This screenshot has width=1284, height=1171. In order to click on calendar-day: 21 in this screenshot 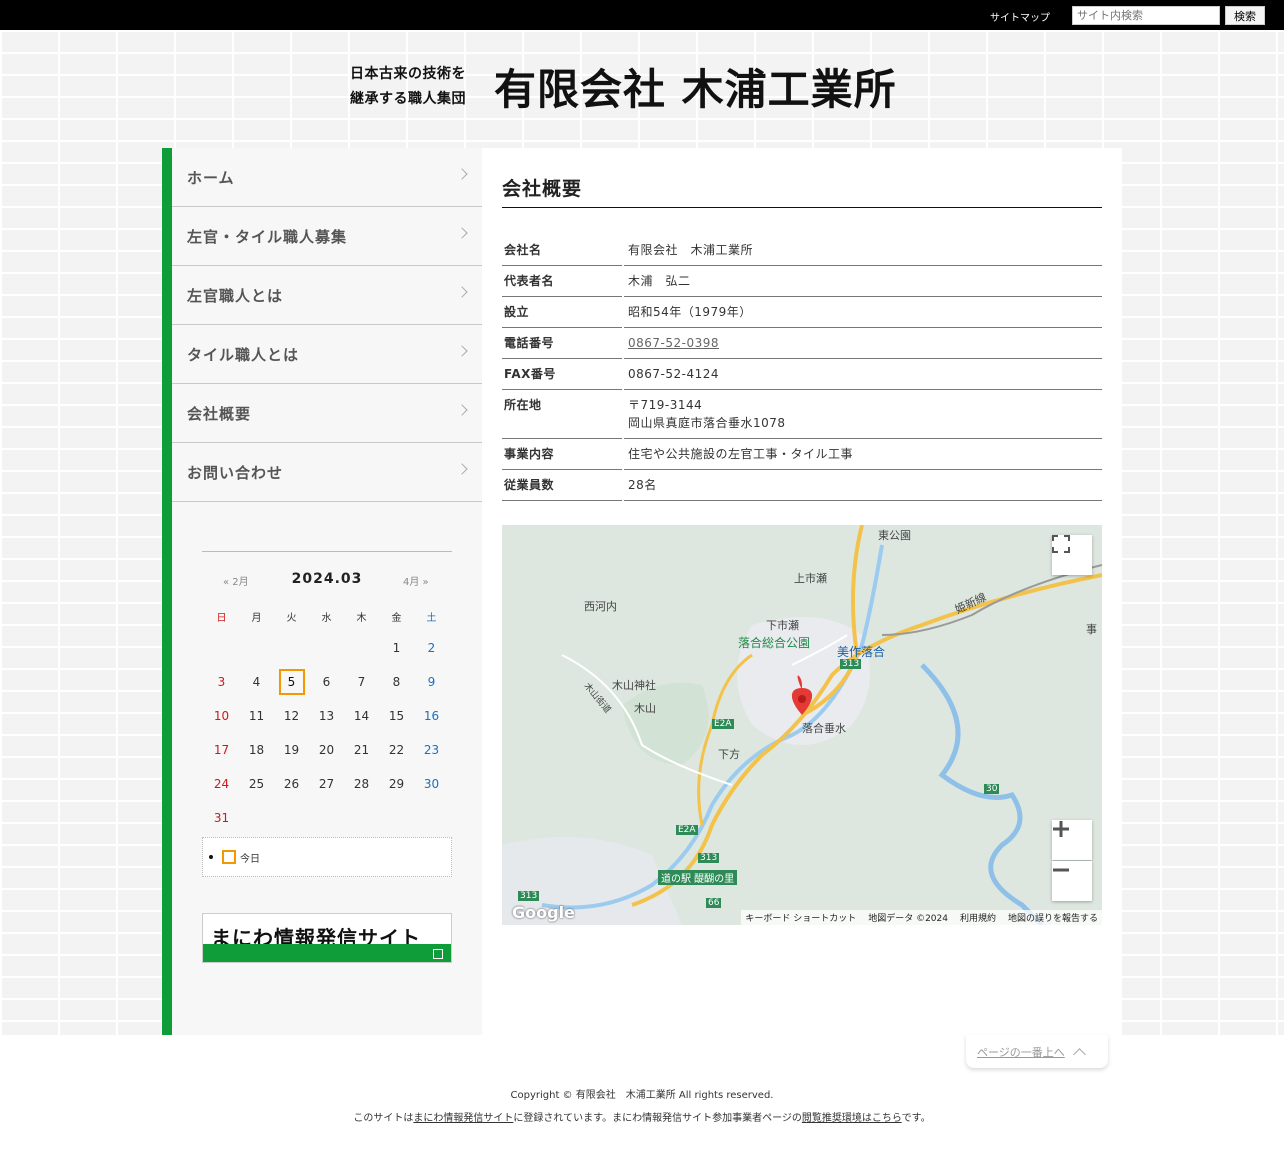, I will do `click(361, 750)`.